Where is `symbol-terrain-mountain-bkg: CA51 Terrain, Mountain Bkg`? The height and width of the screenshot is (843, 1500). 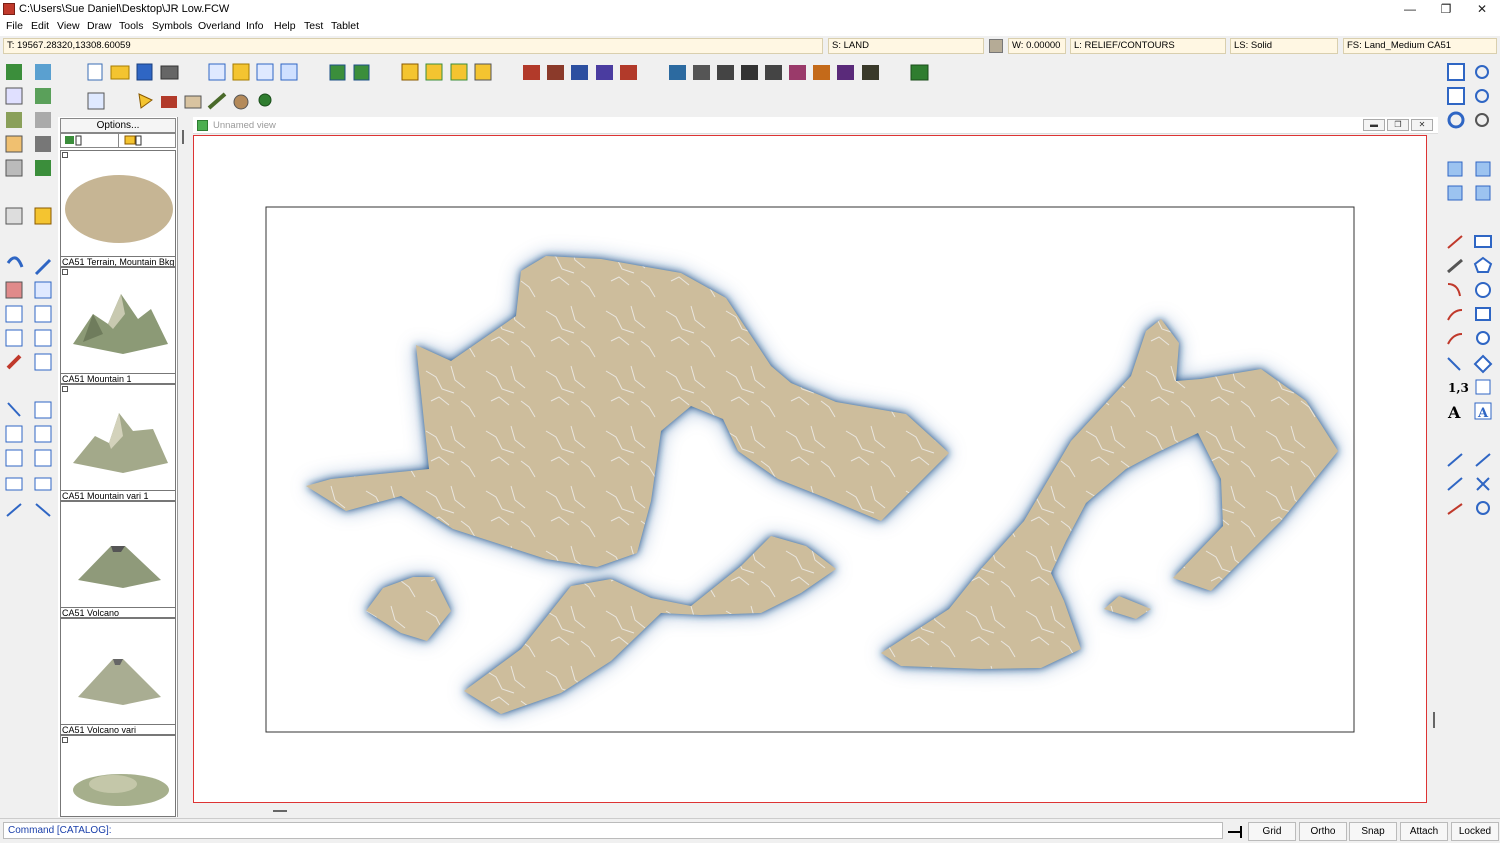
symbol-terrain-mountain-bkg: CA51 Terrain, Mountain Bkg is located at coordinates (118, 208).